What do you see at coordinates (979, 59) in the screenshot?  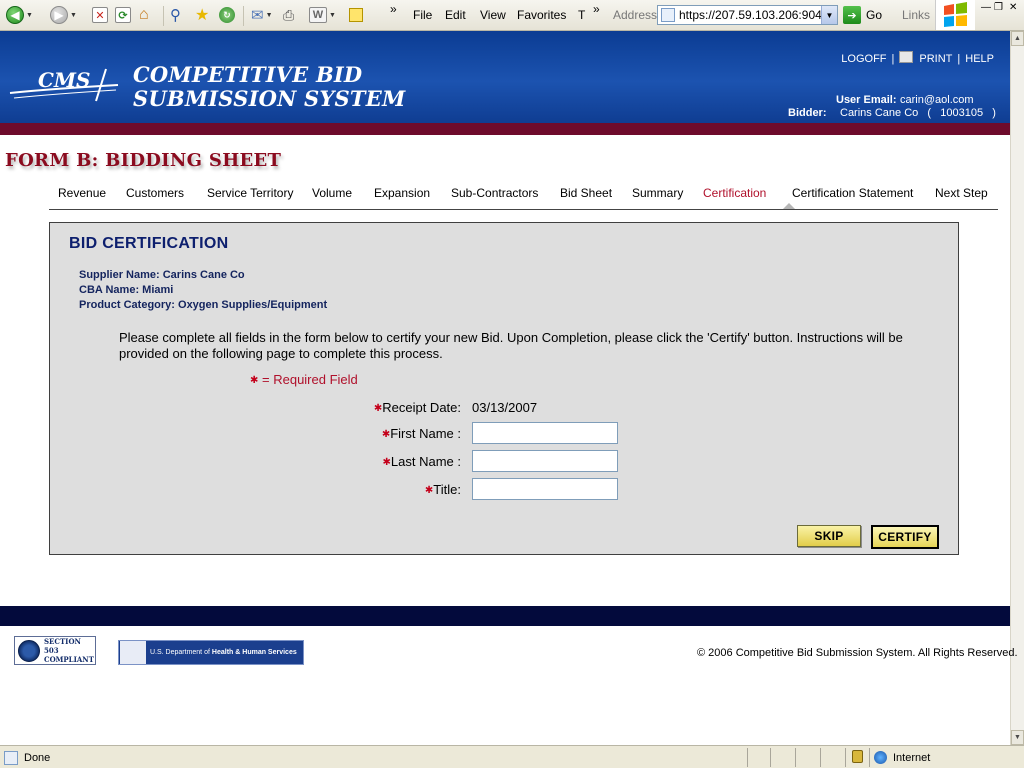 I see `help-link: HELP` at bounding box center [979, 59].